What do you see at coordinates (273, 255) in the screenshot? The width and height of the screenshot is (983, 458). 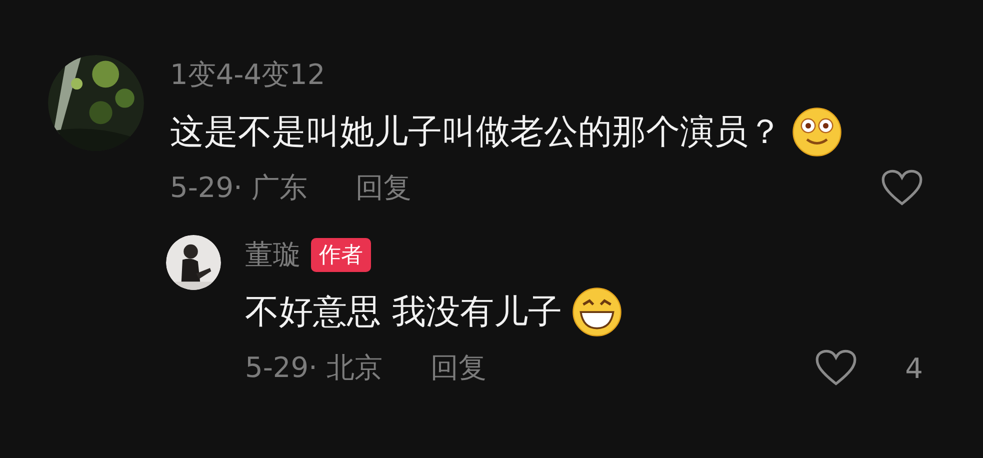 I see `username: 董璇` at bounding box center [273, 255].